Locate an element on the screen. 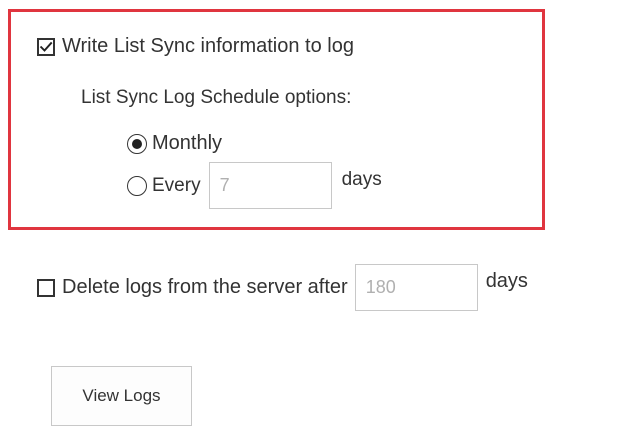  every-days-input is located at coordinates (270, 185).